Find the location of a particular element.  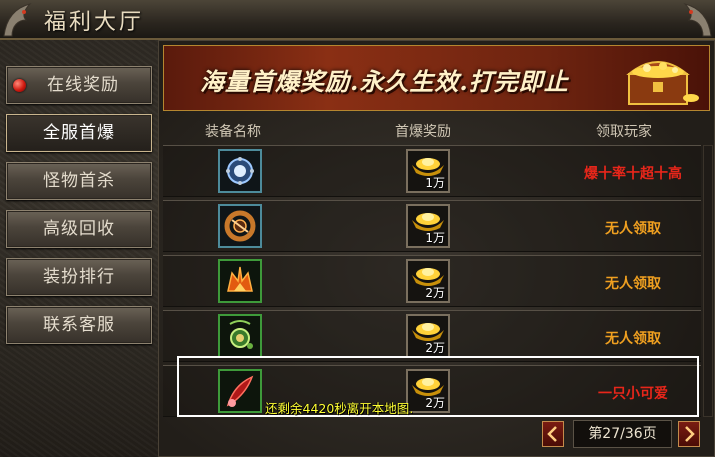

table-row: 1万 无人领取 is located at coordinates (432, 226).